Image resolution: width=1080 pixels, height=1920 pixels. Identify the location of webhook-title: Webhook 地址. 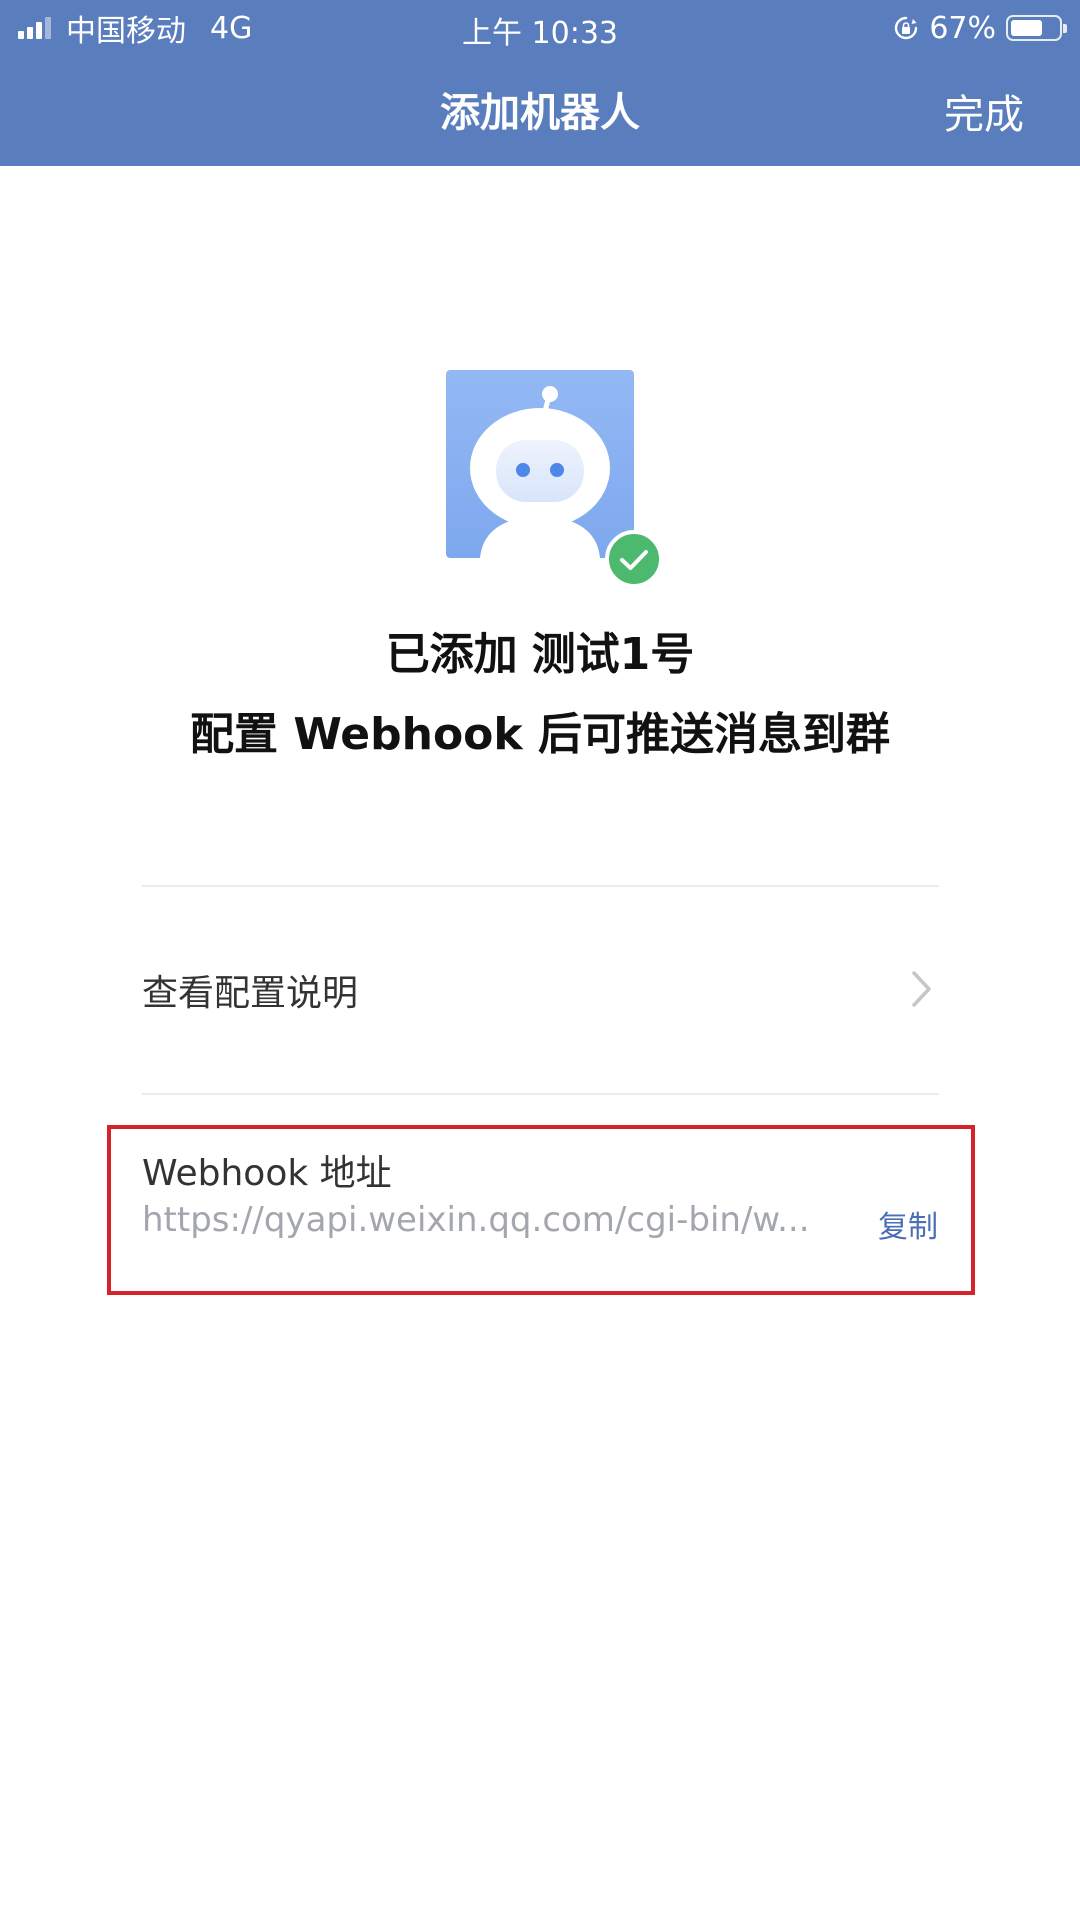
(267, 1173).